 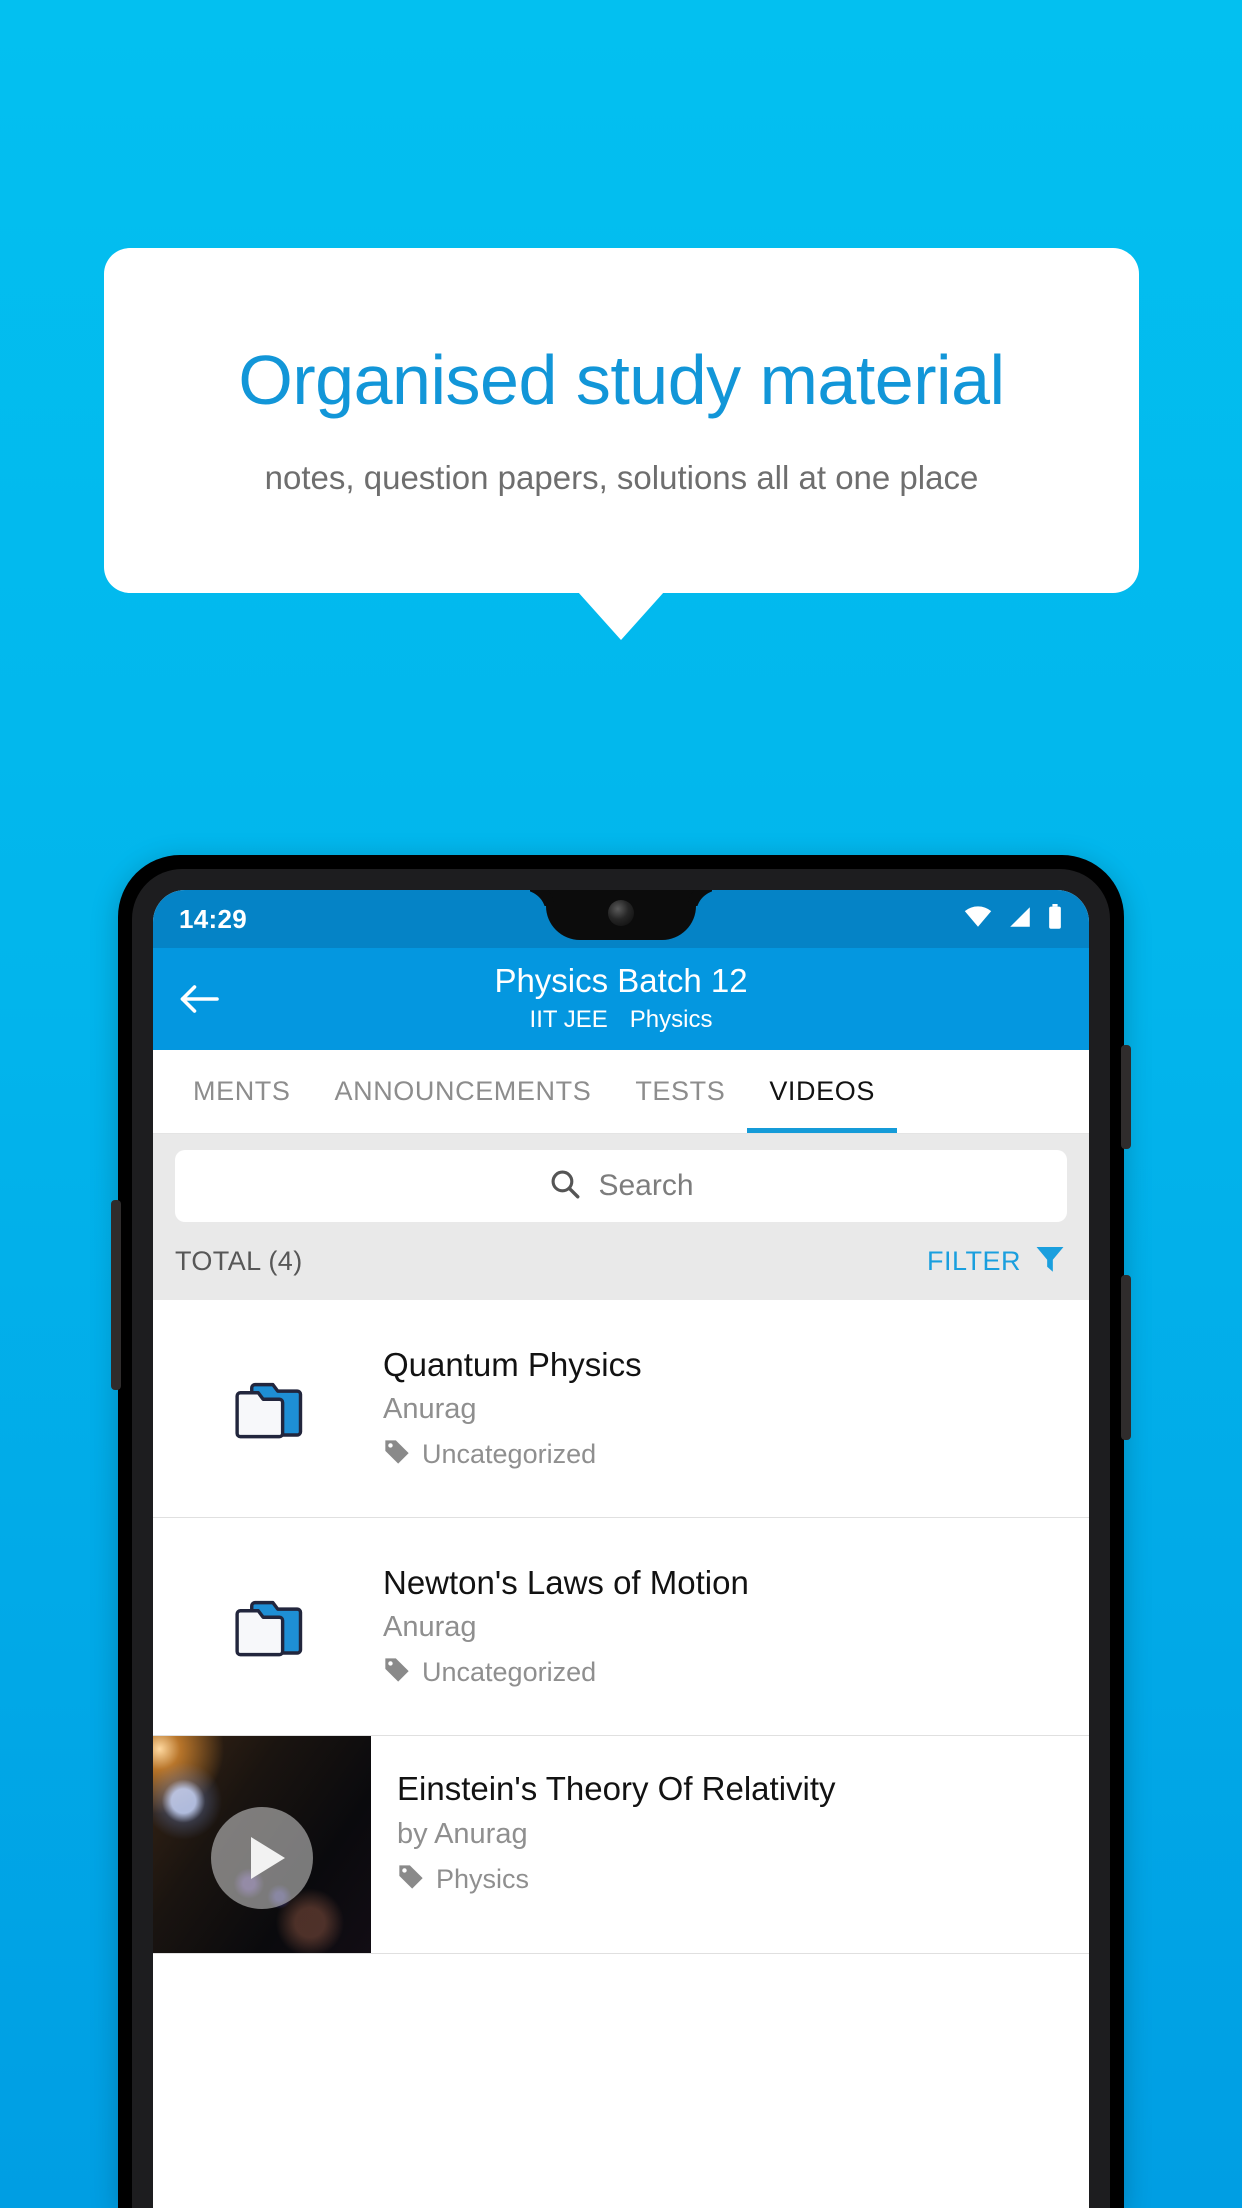 I want to click on phone-notch, so click(x=621, y=915).